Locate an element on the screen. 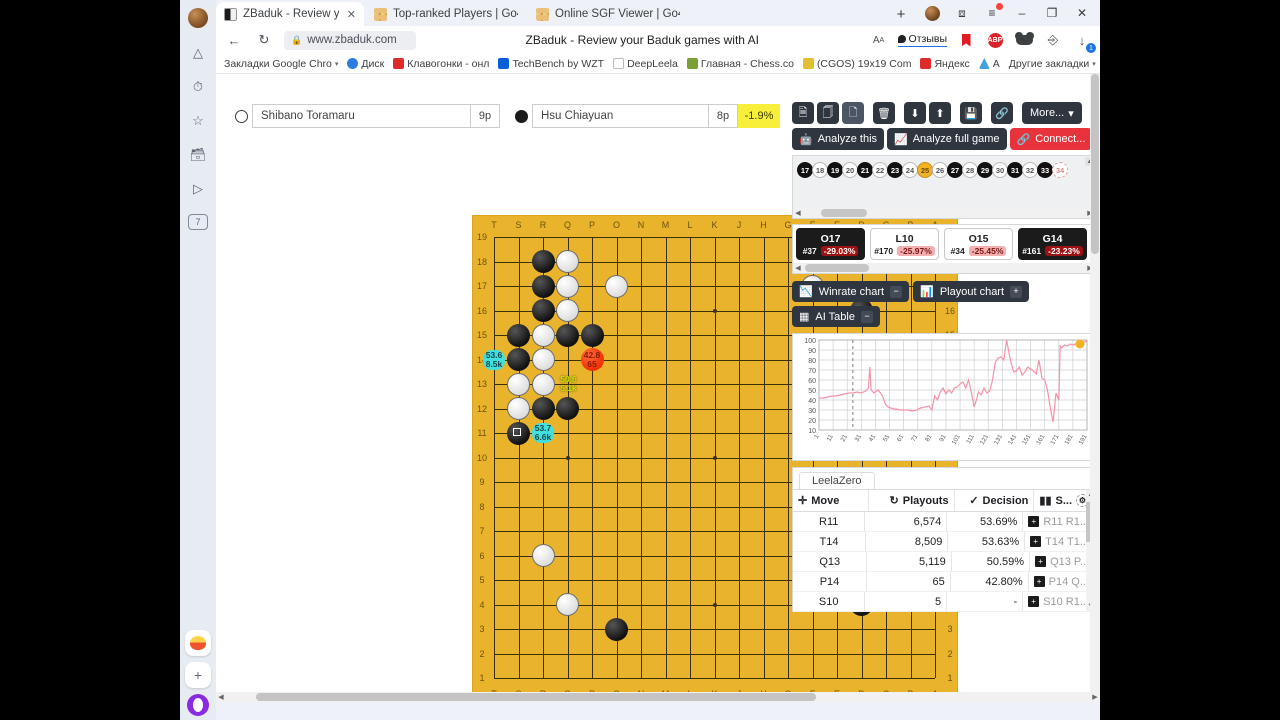 The width and height of the screenshot is (1280, 720). gamepad-icon is located at coordinates (1024, 40).